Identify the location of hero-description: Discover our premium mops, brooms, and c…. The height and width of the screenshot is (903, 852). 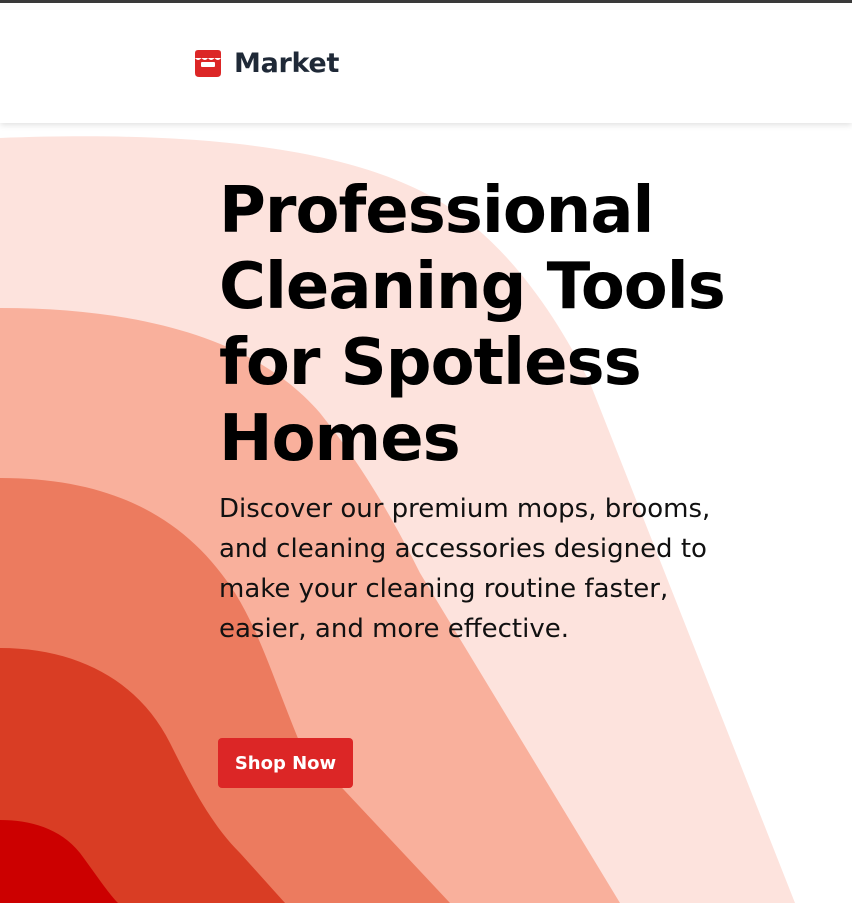
(465, 569).